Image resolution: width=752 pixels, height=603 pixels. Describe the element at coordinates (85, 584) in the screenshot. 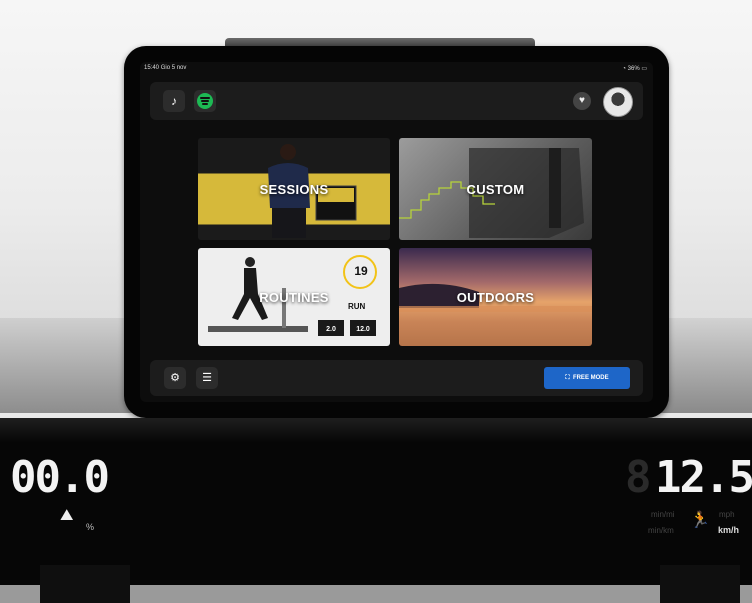

I see `left-foot-rail` at that location.